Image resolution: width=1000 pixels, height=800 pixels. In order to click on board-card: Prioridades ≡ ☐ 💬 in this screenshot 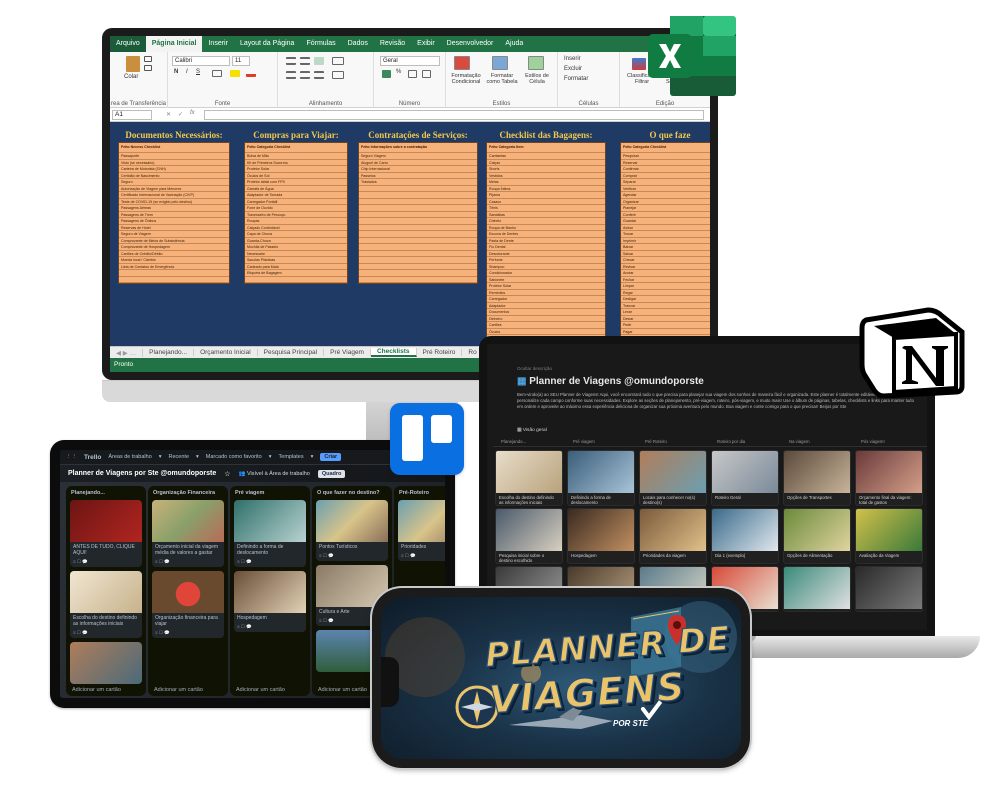, I will do `click(421, 530)`.